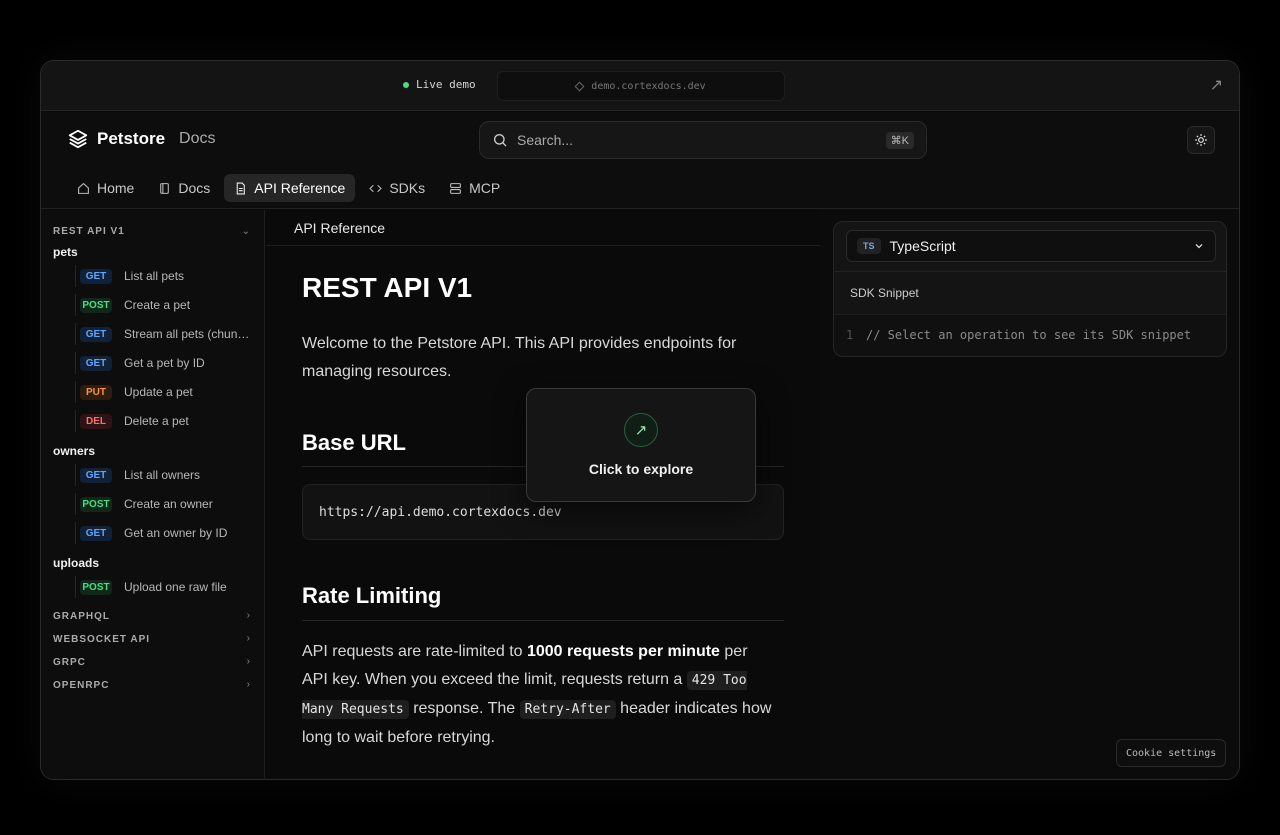 The image size is (1280, 835). What do you see at coordinates (176, 533) in the screenshot?
I see `endpoint-label: Get an owner by ID` at bounding box center [176, 533].